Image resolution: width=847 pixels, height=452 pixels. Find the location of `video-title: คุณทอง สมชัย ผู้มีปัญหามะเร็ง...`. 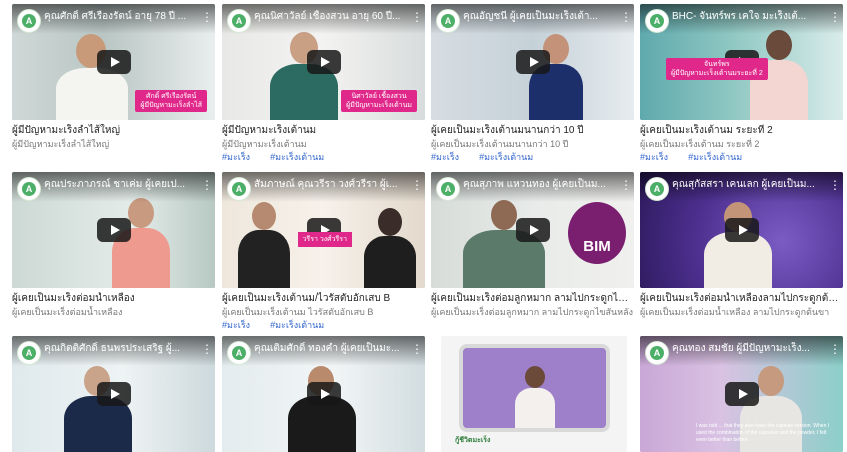

video-title: คุณทอง สมชัย ผู้มีปัญหามะเร็ง... is located at coordinates (748, 349).